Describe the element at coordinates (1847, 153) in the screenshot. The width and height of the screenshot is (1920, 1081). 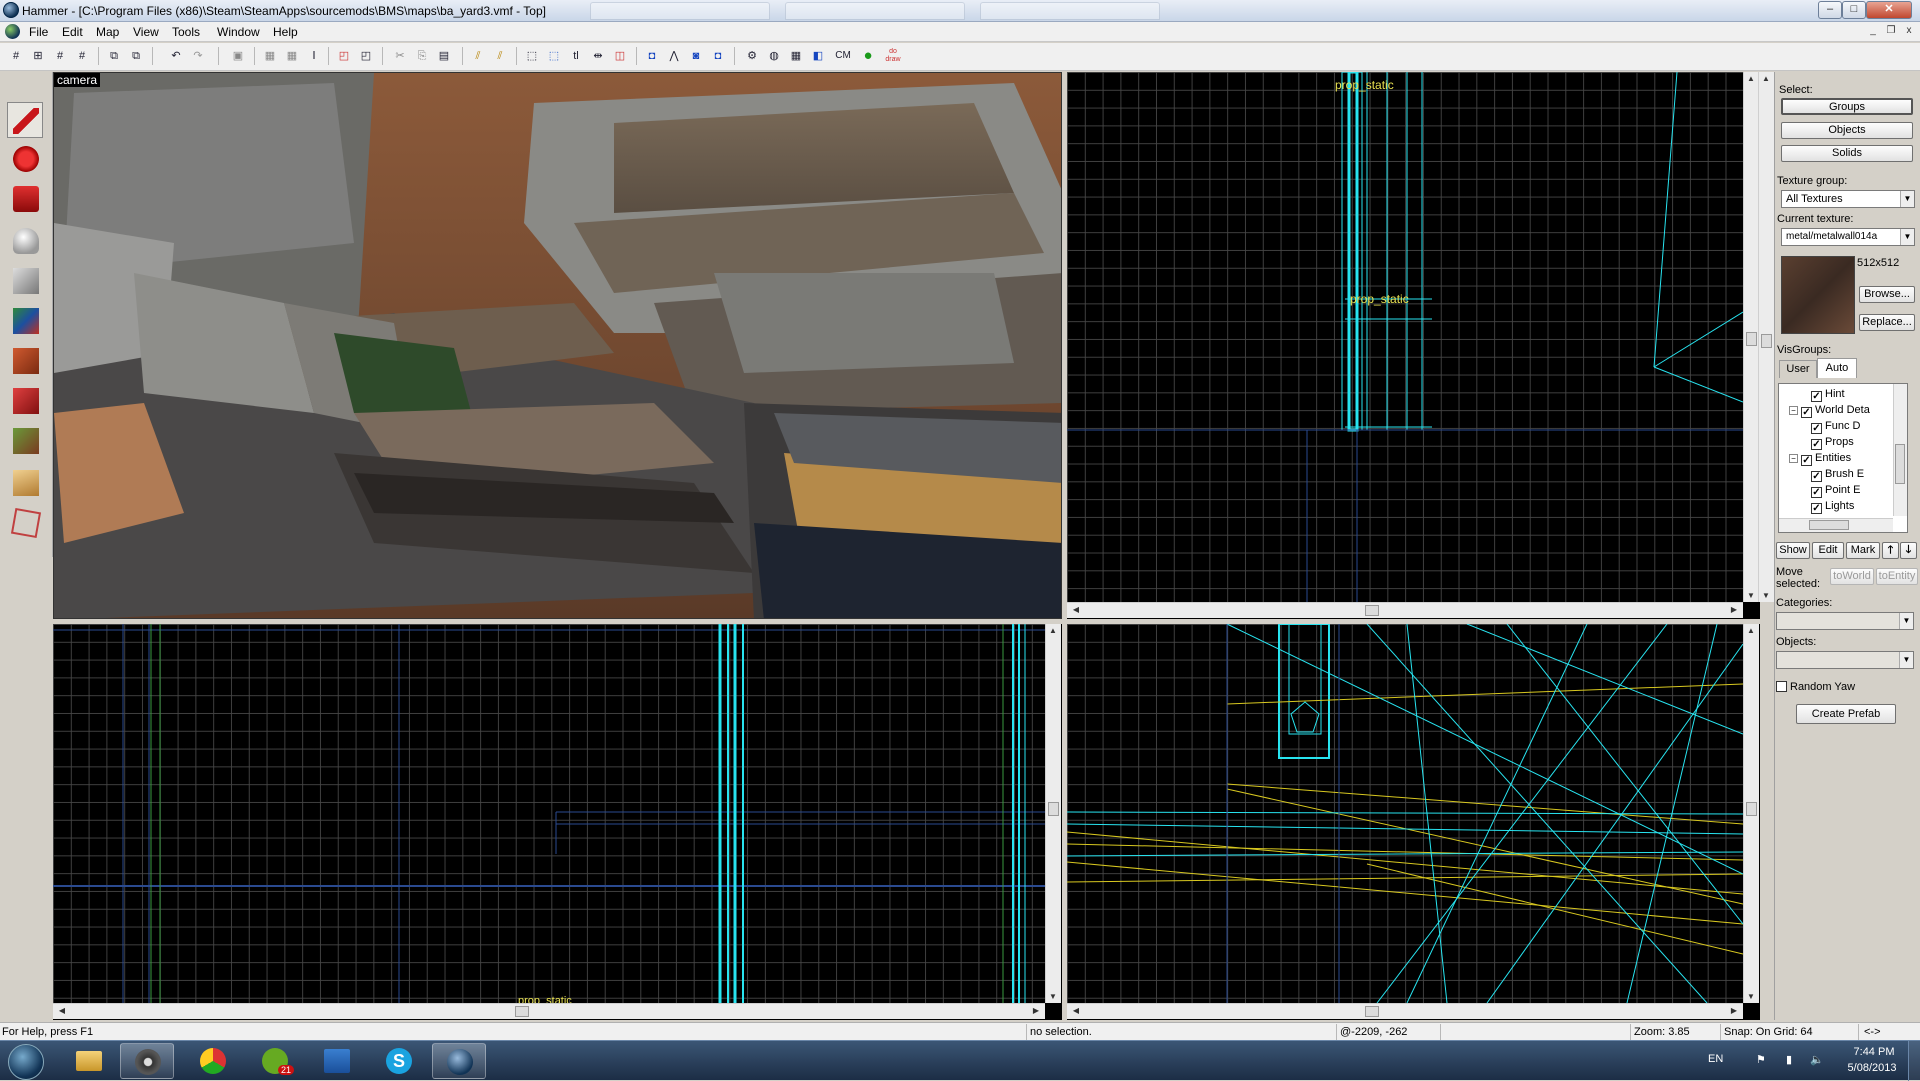
I see `solids-button: Solids` at that location.